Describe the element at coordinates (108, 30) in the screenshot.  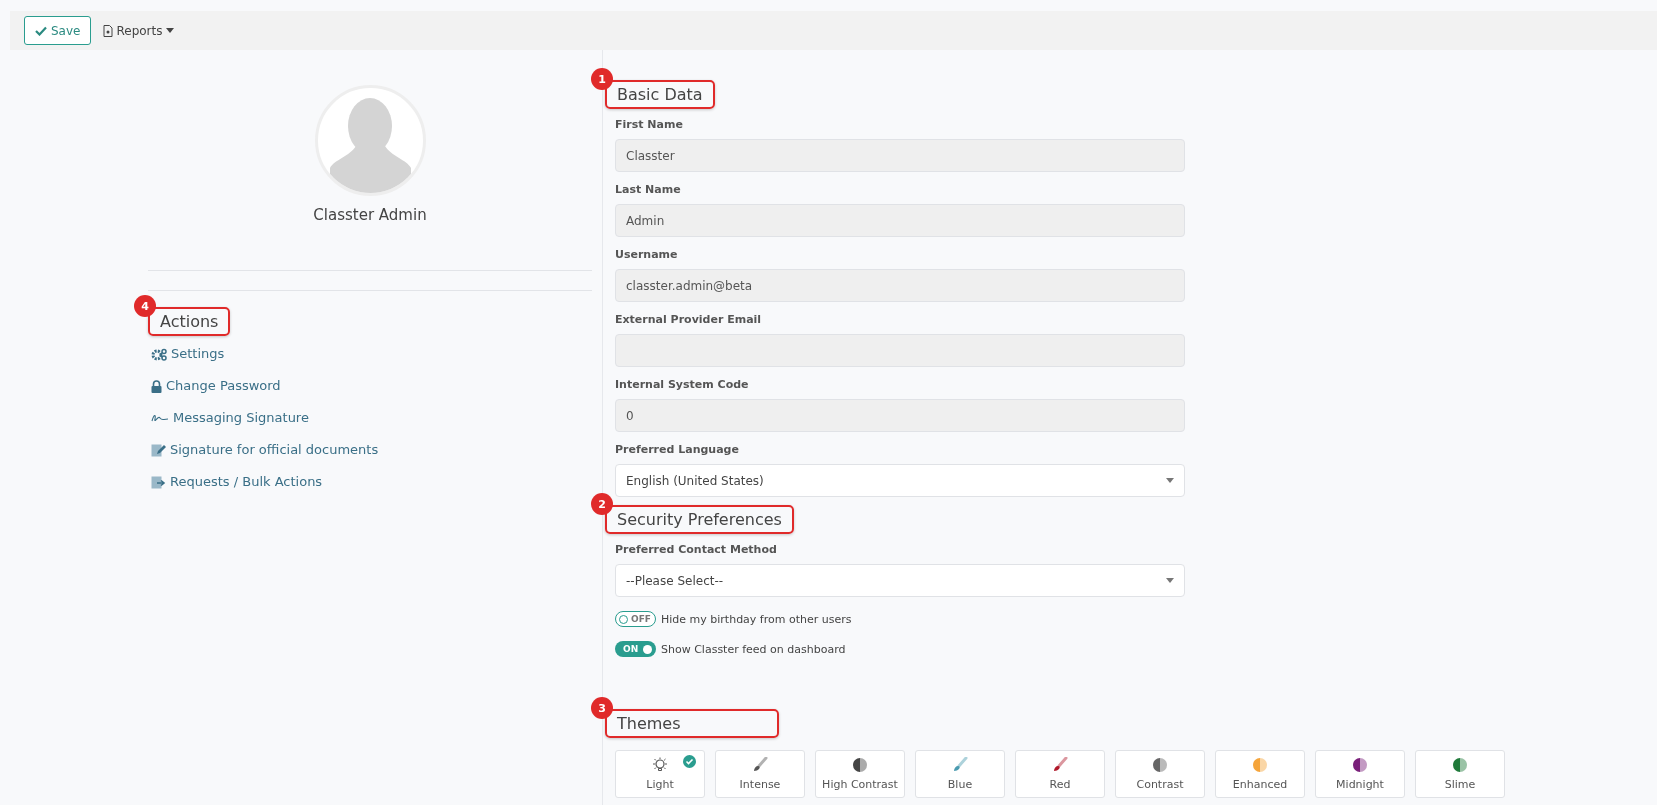
I see `document-icon` at that location.